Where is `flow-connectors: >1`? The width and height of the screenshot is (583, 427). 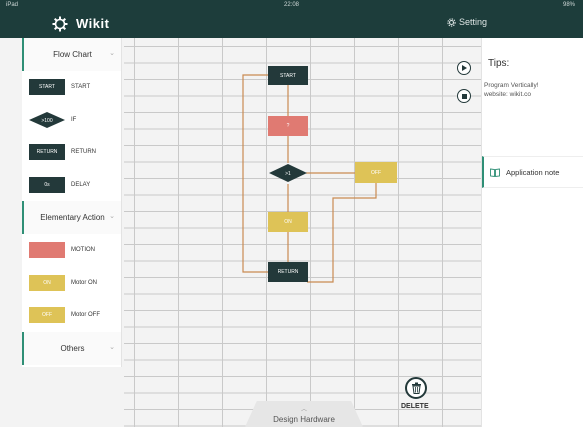
flow-connectors: >1 is located at coordinates (309, 178).